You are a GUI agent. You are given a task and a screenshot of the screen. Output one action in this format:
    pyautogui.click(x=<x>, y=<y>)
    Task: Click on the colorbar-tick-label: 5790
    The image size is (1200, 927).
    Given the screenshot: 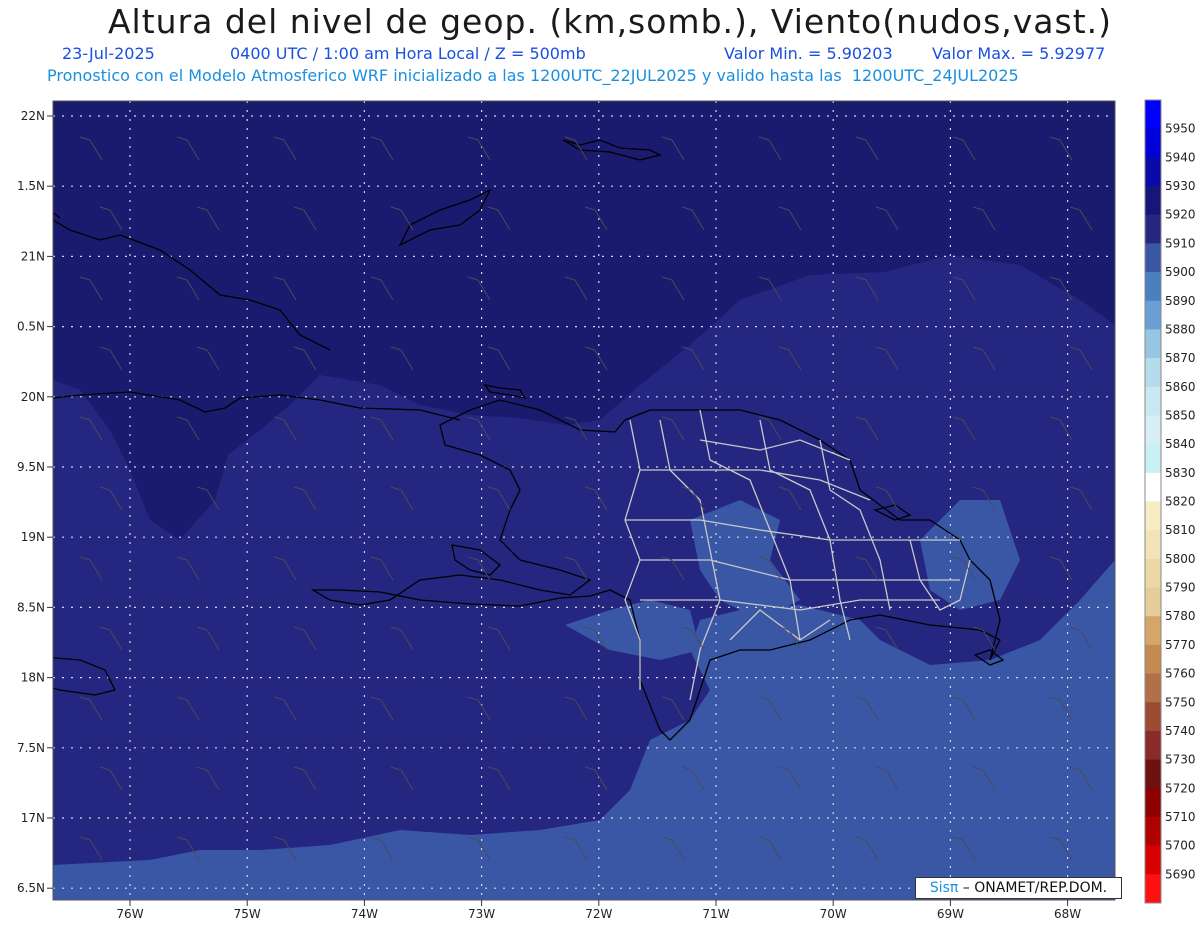 What is the action you would take?
    pyautogui.click(x=1180, y=588)
    